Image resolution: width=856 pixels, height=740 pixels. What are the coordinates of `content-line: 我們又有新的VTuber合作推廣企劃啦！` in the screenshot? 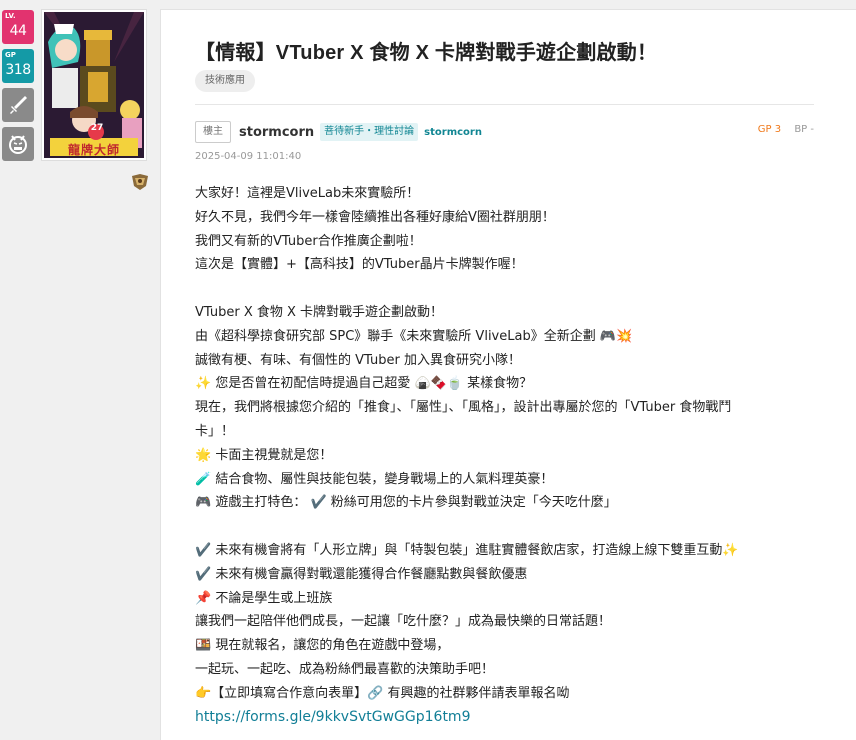 It's located at (308, 241).